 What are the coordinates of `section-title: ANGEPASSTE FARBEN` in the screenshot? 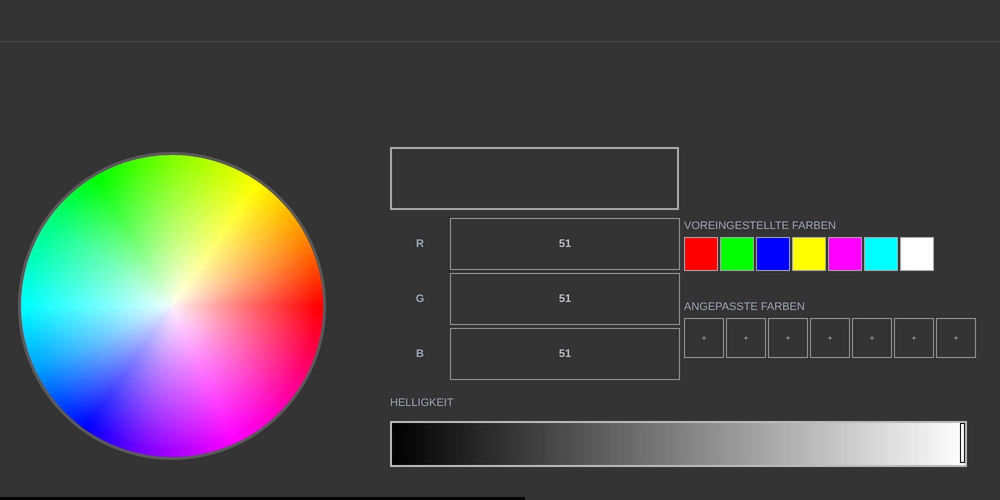 It's located at (745, 307).